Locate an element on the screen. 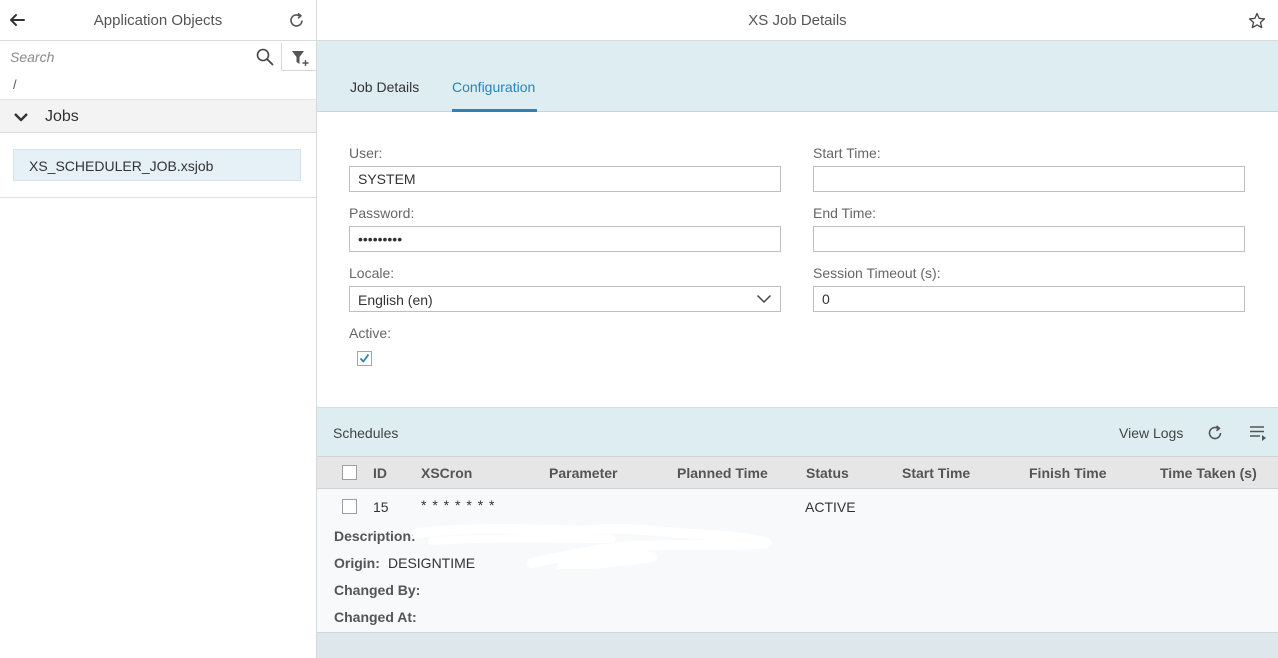 The image size is (1278, 658). password-field is located at coordinates (565, 239).